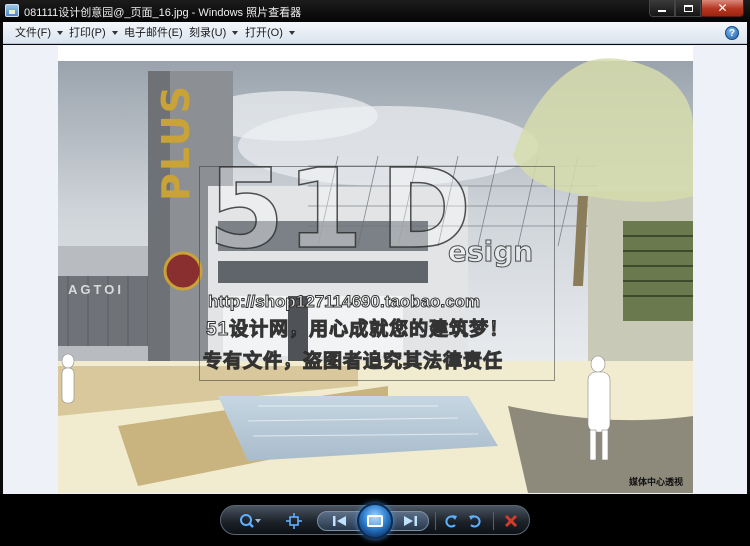 This screenshot has width=750, height=546. I want to click on maximize-icon, so click(688, 8).